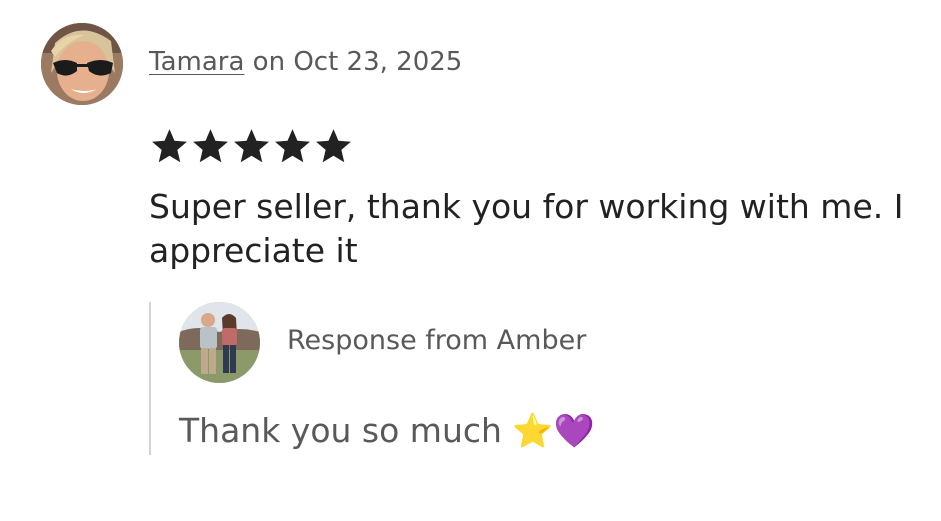 This screenshot has width=941, height=521. I want to click on response-text: Thank you so much ⭐💜, so click(387, 430).